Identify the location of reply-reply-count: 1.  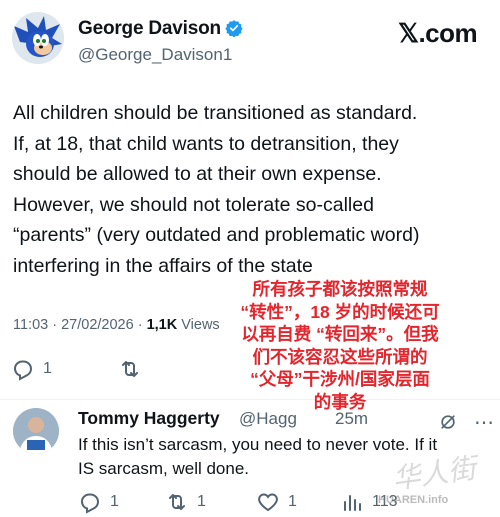
(114, 501).